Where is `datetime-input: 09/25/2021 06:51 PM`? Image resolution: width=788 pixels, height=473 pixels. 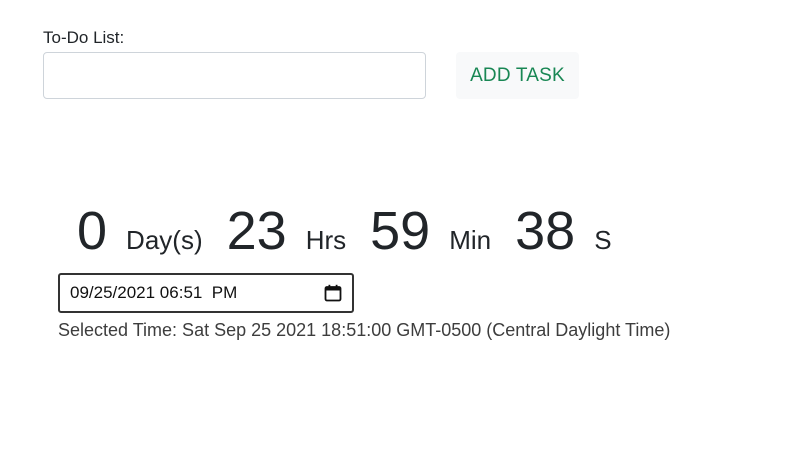 datetime-input: 09/25/2021 06:51 PM is located at coordinates (206, 293).